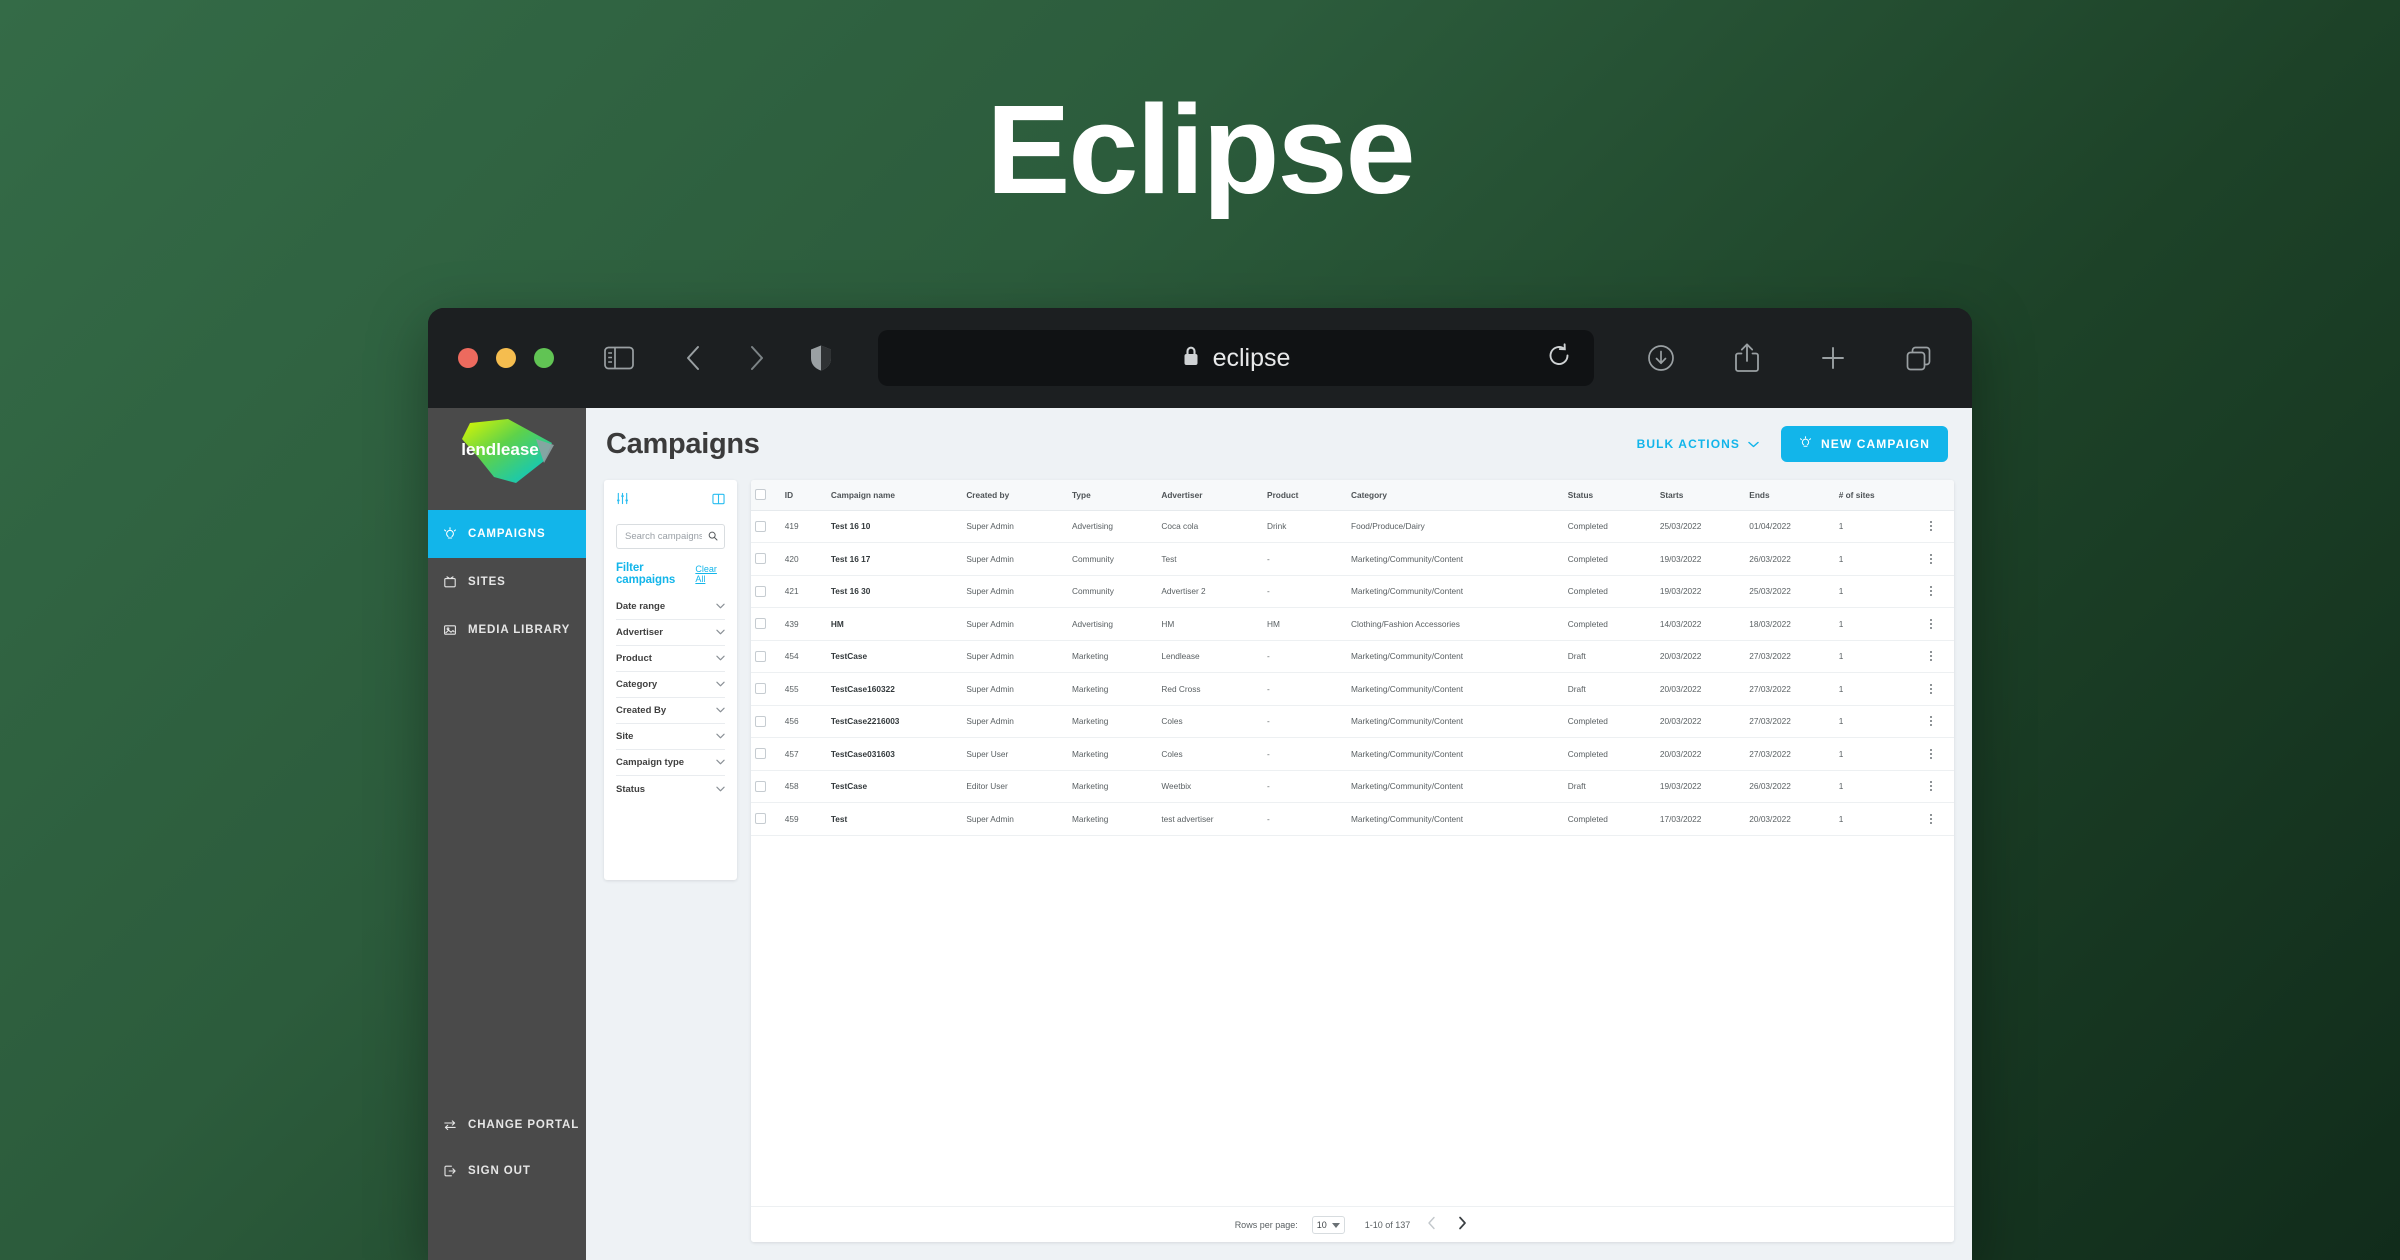 This screenshot has width=2400, height=1260. I want to click on cell-advertiser: Red Cross, so click(1210, 689).